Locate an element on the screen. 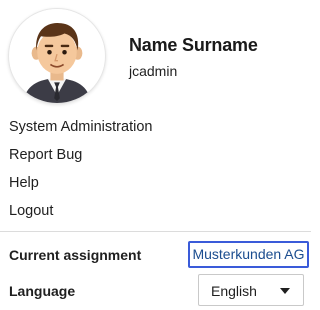 The width and height of the screenshot is (320, 310). avatar is located at coordinates (57, 56).